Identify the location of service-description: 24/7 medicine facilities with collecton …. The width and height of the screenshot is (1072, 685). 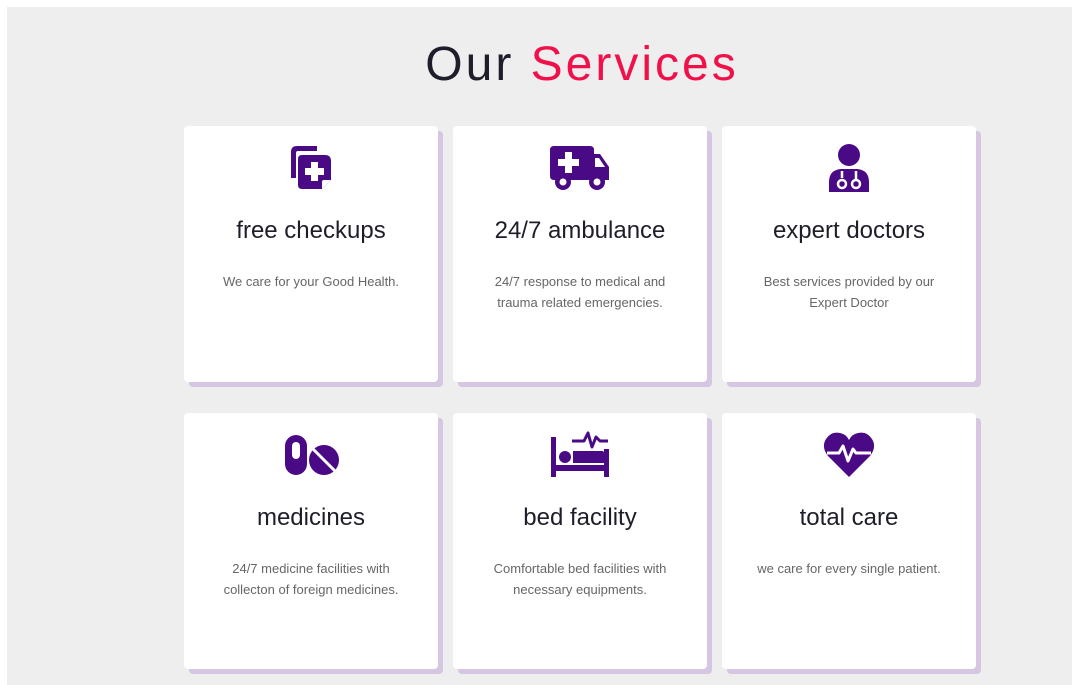
(311, 579).